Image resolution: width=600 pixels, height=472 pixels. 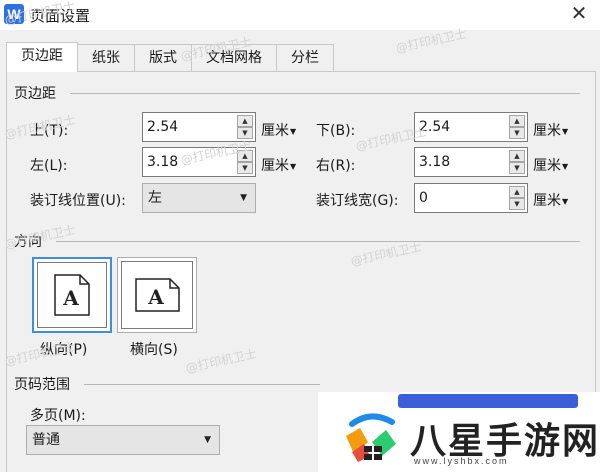 I want to click on gutter-position-value: 左, so click(x=155, y=198).